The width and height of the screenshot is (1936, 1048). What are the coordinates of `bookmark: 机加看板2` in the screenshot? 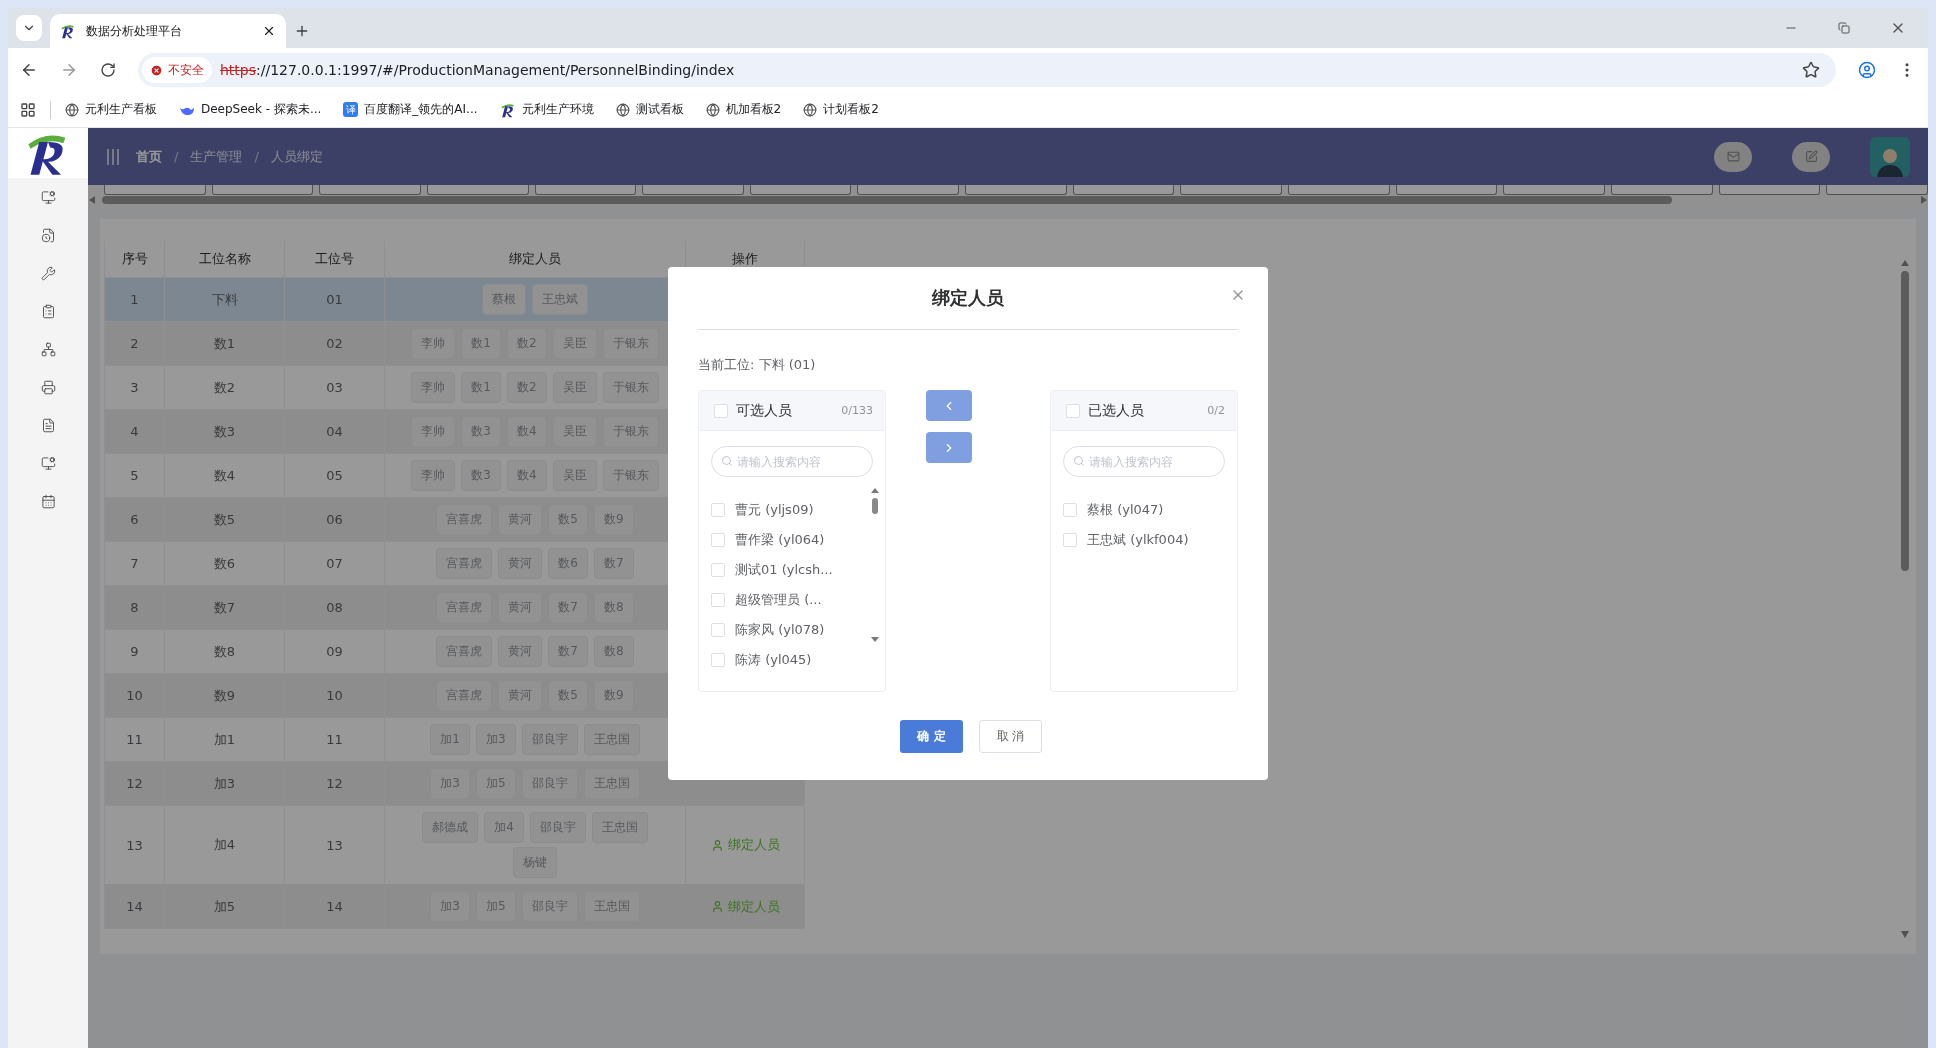 It's located at (743, 109).